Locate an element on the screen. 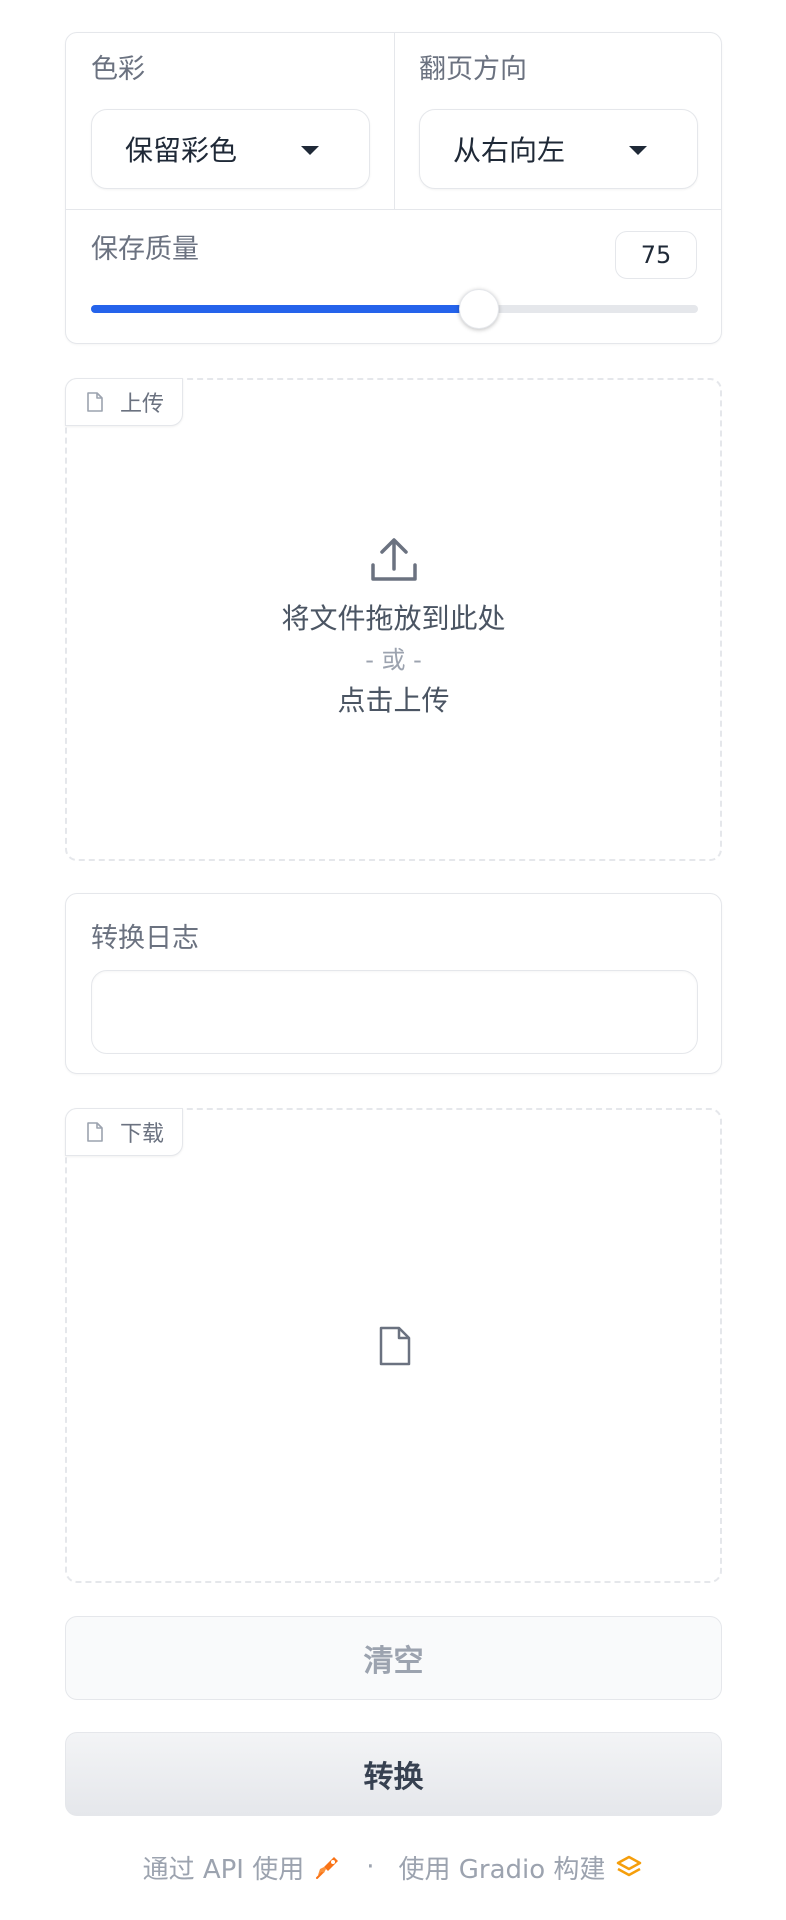  direction-dropdown: 从右向左 is located at coordinates (558, 149).